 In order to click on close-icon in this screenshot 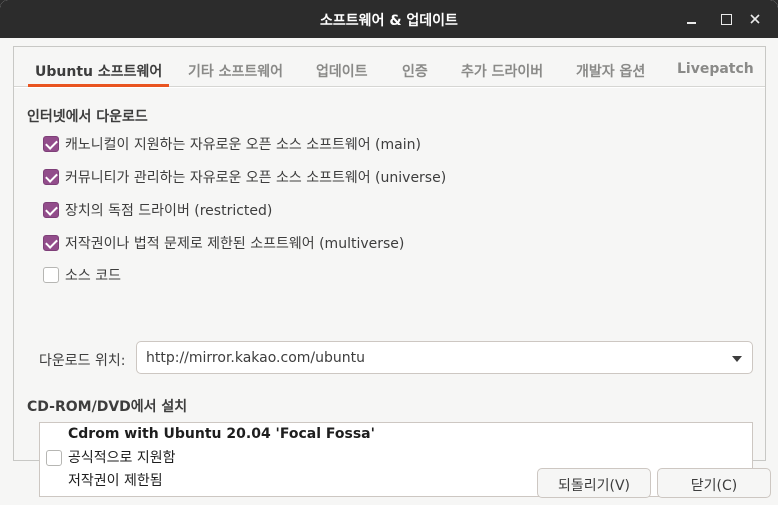, I will do `click(755, 19)`.